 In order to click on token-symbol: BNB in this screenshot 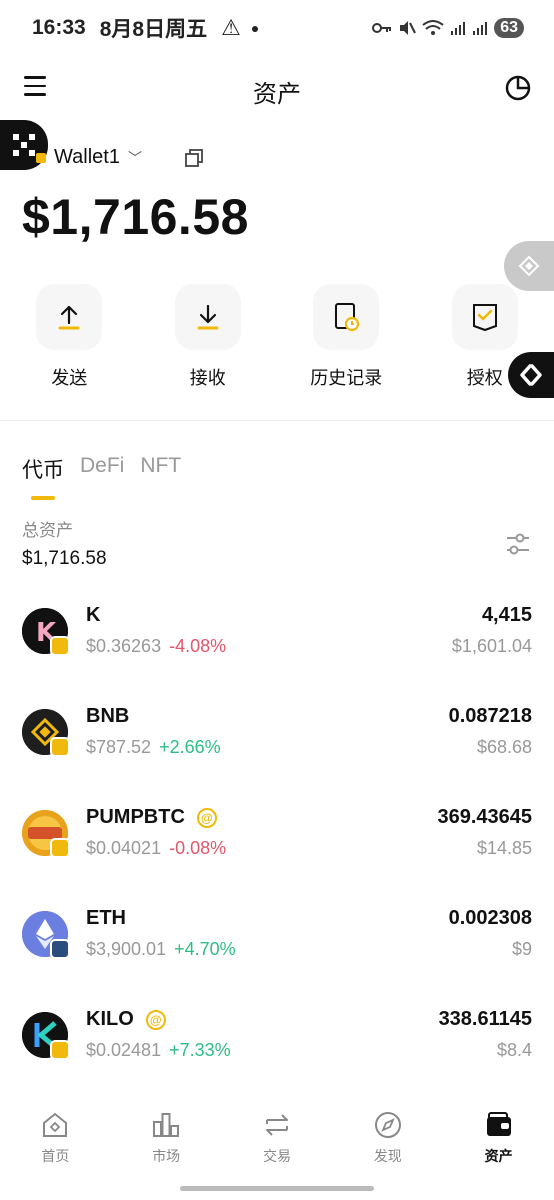, I will do `click(108, 716)`.